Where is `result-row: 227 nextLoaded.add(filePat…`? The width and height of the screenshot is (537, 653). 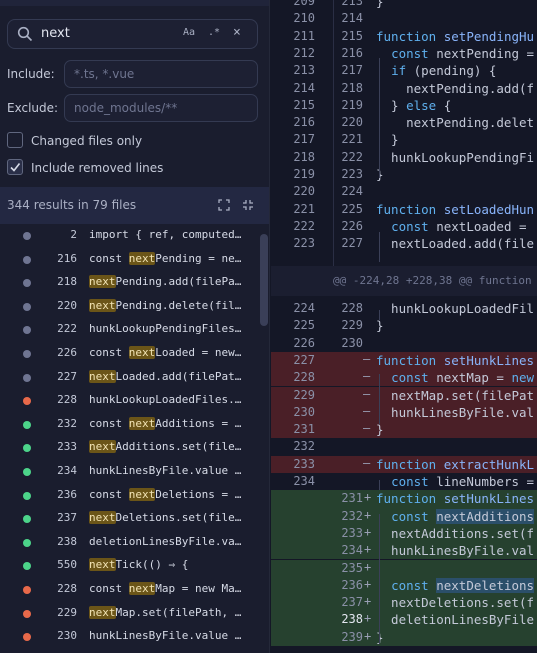 result-row: 227 nextLoaded.add(filePat… is located at coordinates (129, 378).